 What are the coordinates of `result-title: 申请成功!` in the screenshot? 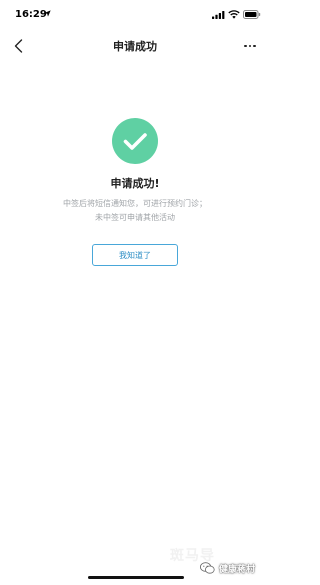 It's located at (135, 183).